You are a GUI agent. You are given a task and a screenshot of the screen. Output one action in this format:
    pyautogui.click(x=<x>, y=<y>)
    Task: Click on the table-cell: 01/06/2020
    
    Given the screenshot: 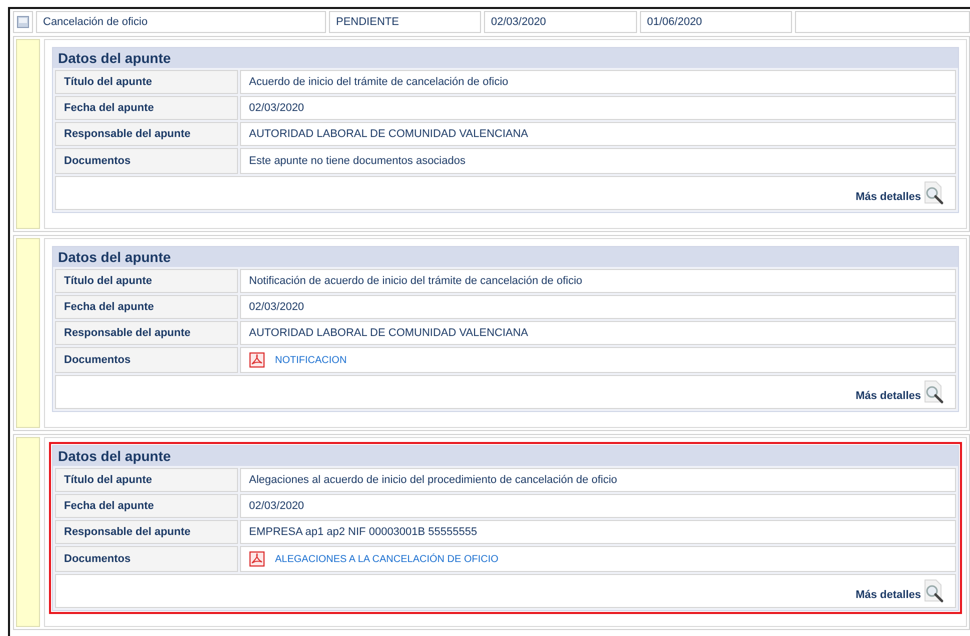 What is the action you would take?
    pyautogui.click(x=716, y=22)
    